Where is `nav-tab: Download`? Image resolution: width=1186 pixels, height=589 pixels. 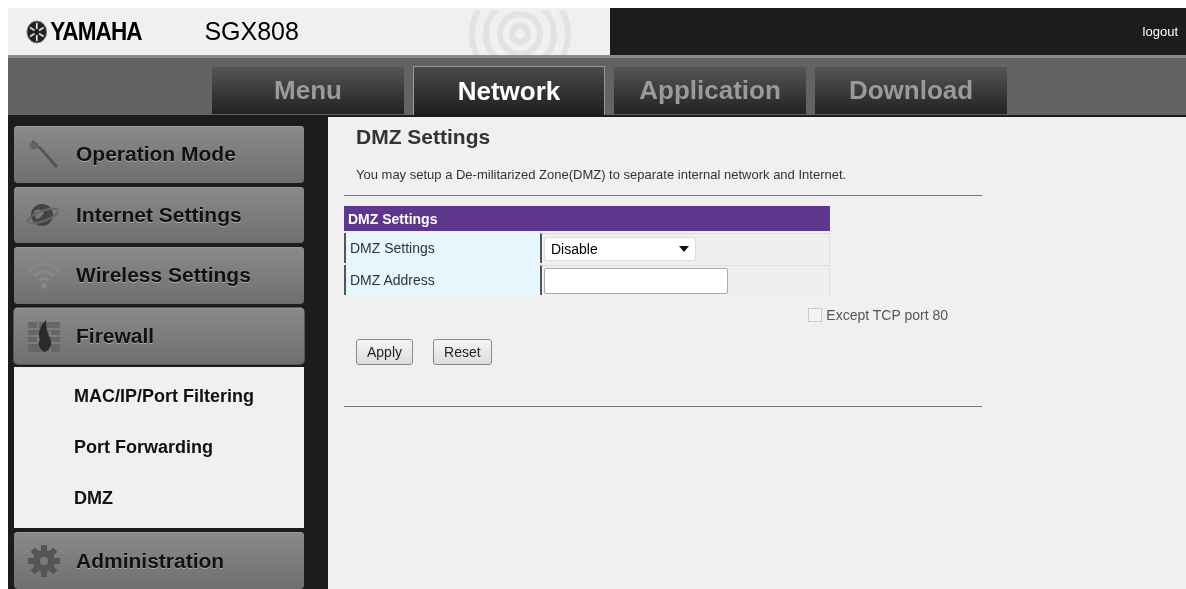
nav-tab: Download is located at coordinates (911, 90).